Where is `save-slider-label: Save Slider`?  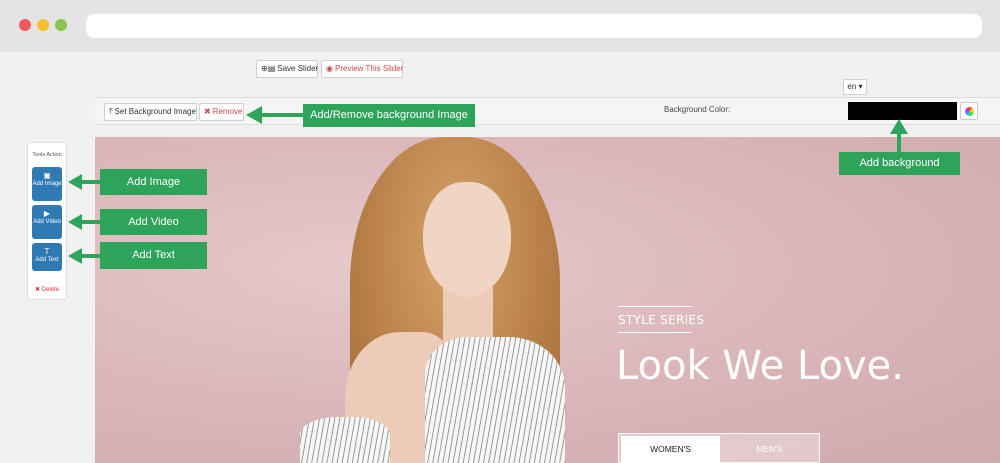 save-slider-label: Save Slider is located at coordinates (298, 68).